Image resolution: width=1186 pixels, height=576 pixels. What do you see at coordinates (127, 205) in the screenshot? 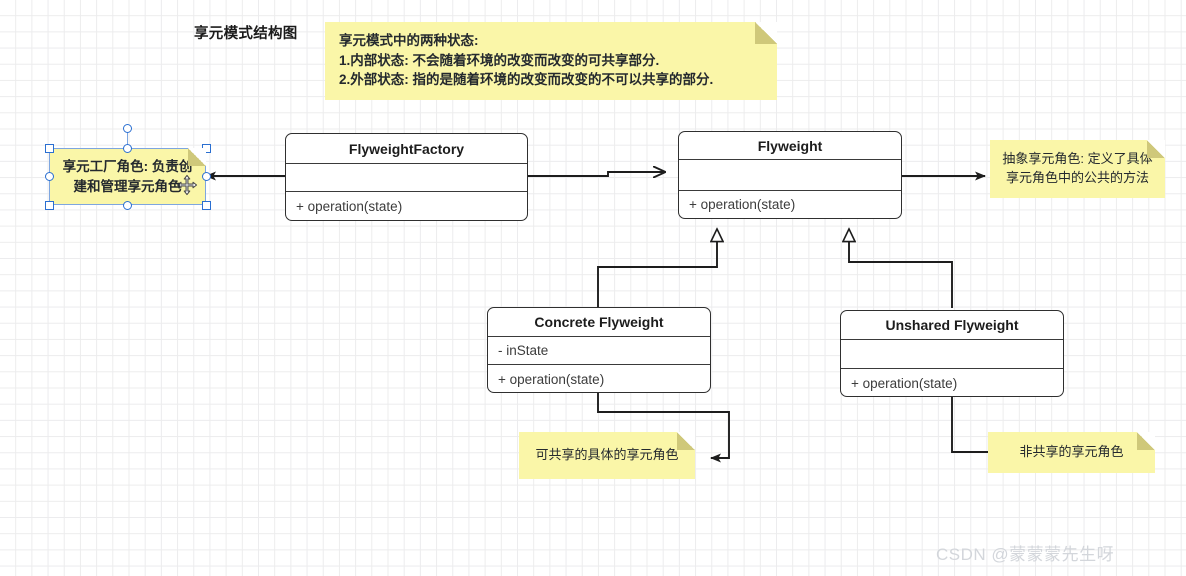
I see `resize-handle-bottom-center` at bounding box center [127, 205].